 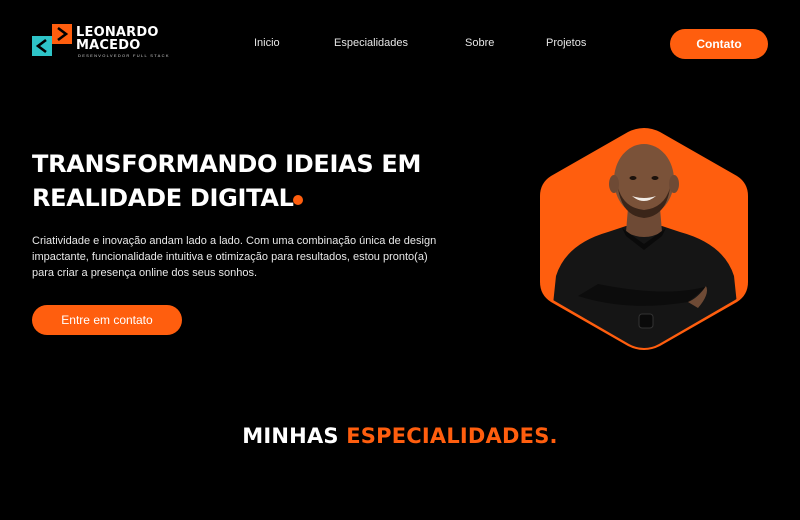 What do you see at coordinates (479, 43) in the screenshot?
I see `nav-item-sobre: Sobre` at bounding box center [479, 43].